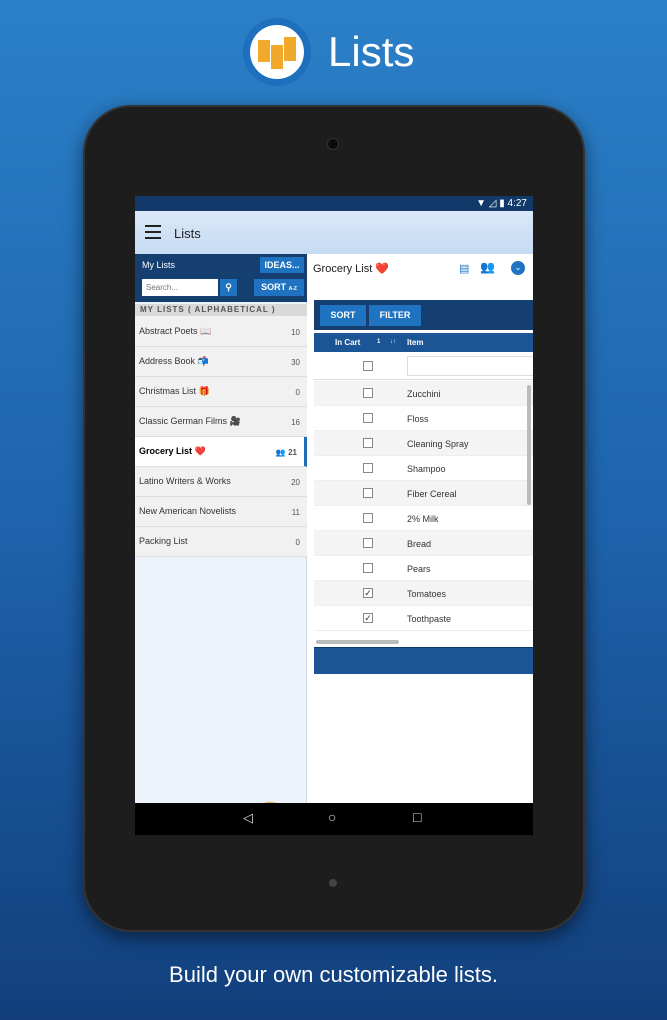  I want to click on sidebar-item: Classic German Films 🎥 16, so click(221, 422).